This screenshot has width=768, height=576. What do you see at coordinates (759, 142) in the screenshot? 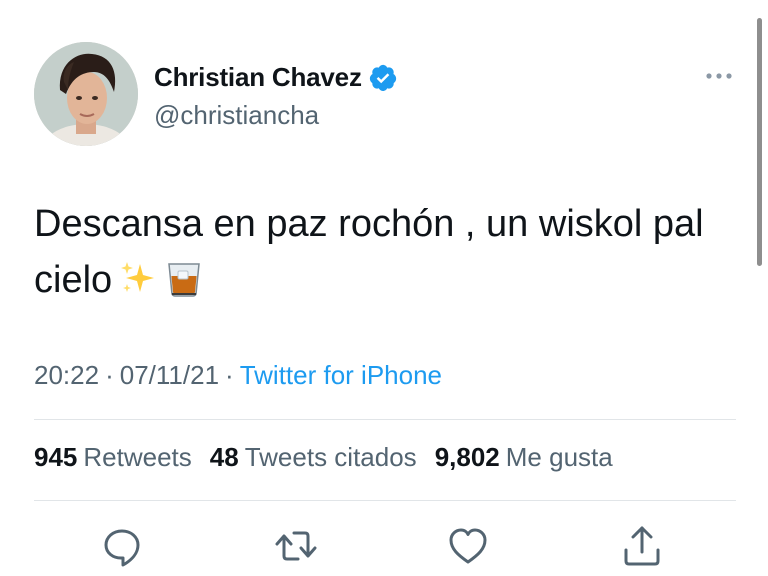
I see `scrollbar` at bounding box center [759, 142].